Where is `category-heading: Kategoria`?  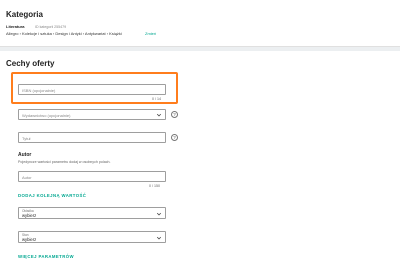 category-heading: Kategoria is located at coordinates (24, 14).